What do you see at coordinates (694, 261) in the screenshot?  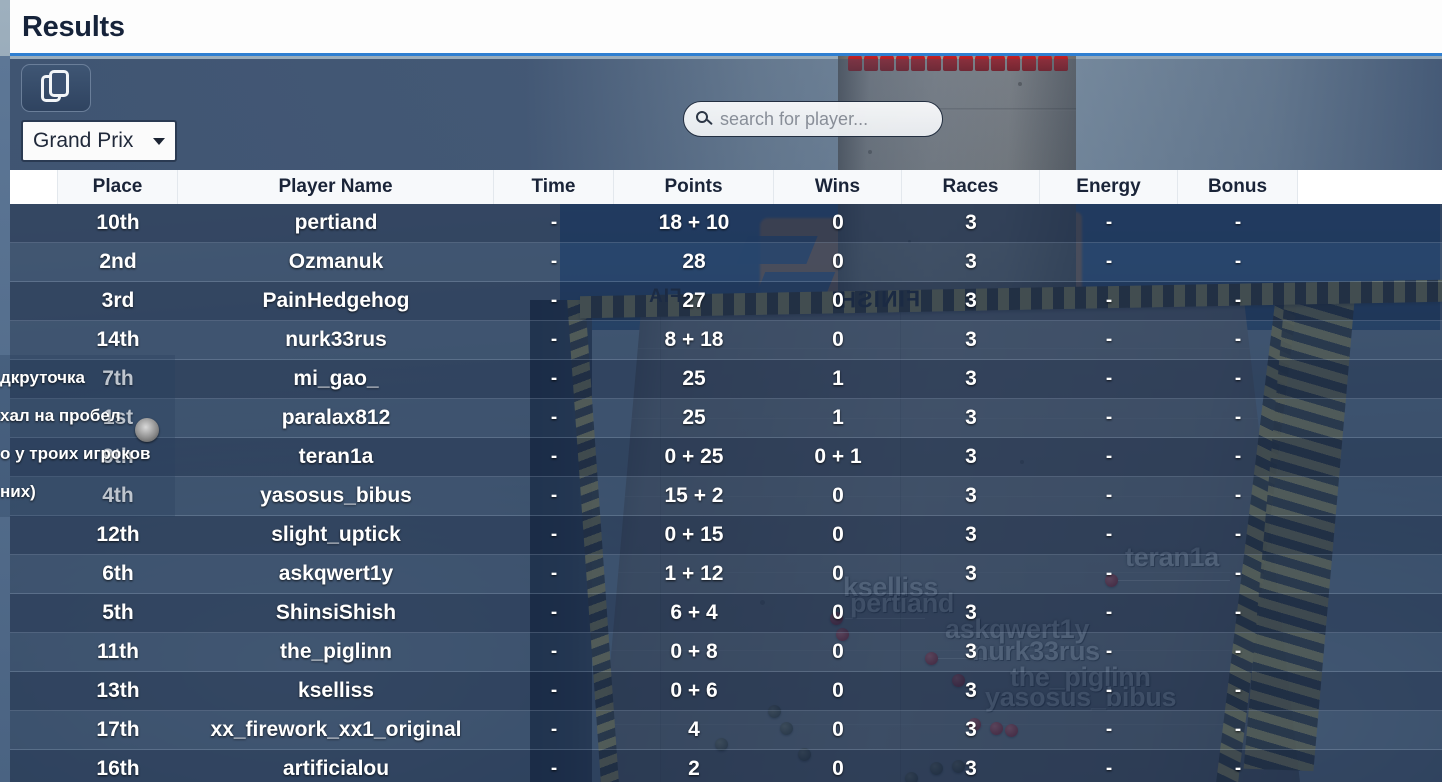 I see `cell-points: 28` at bounding box center [694, 261].